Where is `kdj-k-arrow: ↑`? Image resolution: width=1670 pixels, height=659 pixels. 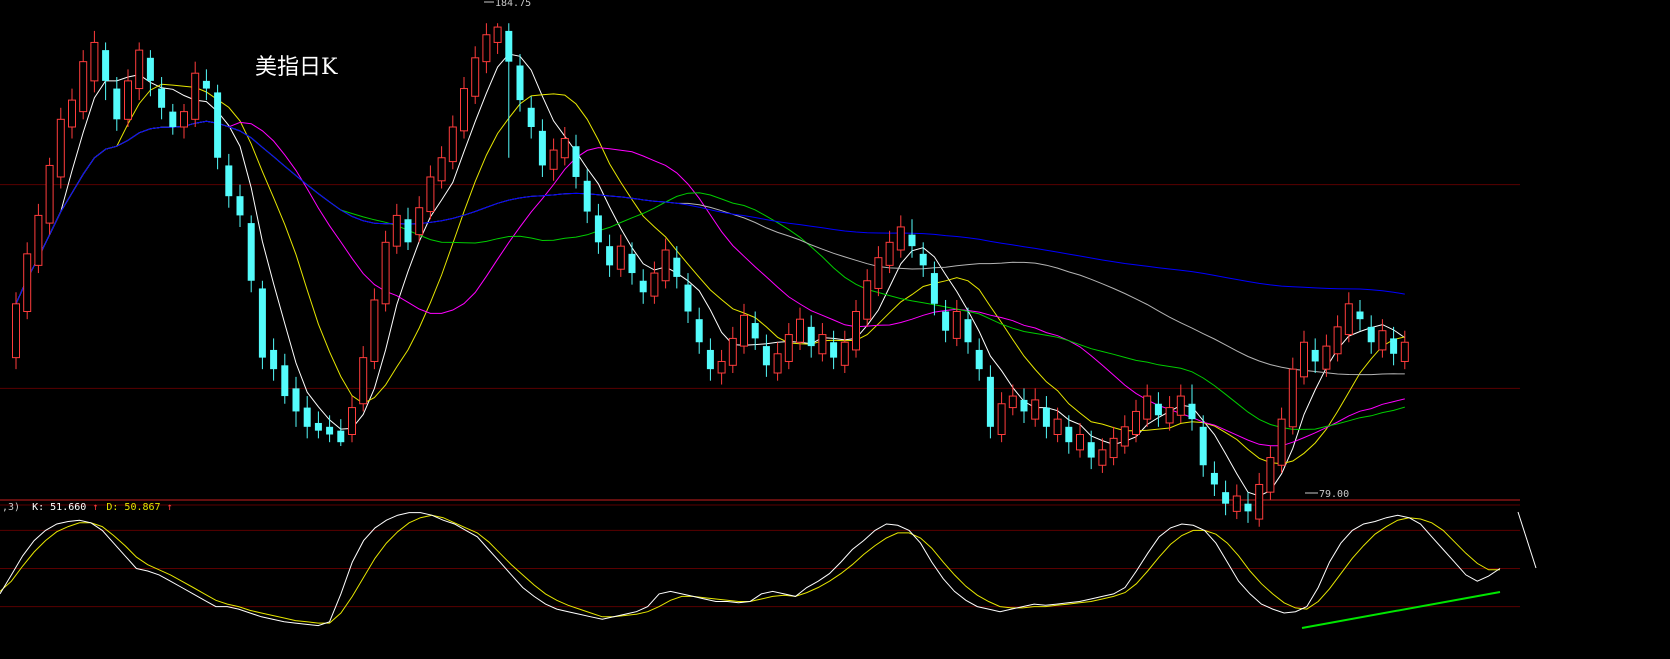 kdj-k-arrow: ↑ is located at coordinates (95, 507).